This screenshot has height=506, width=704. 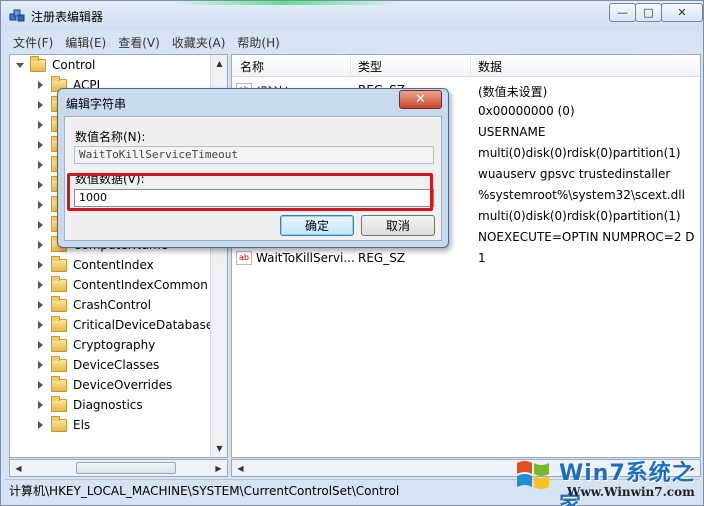 I want to click on value-data: (数值未设置), so click(x=513, y=92).